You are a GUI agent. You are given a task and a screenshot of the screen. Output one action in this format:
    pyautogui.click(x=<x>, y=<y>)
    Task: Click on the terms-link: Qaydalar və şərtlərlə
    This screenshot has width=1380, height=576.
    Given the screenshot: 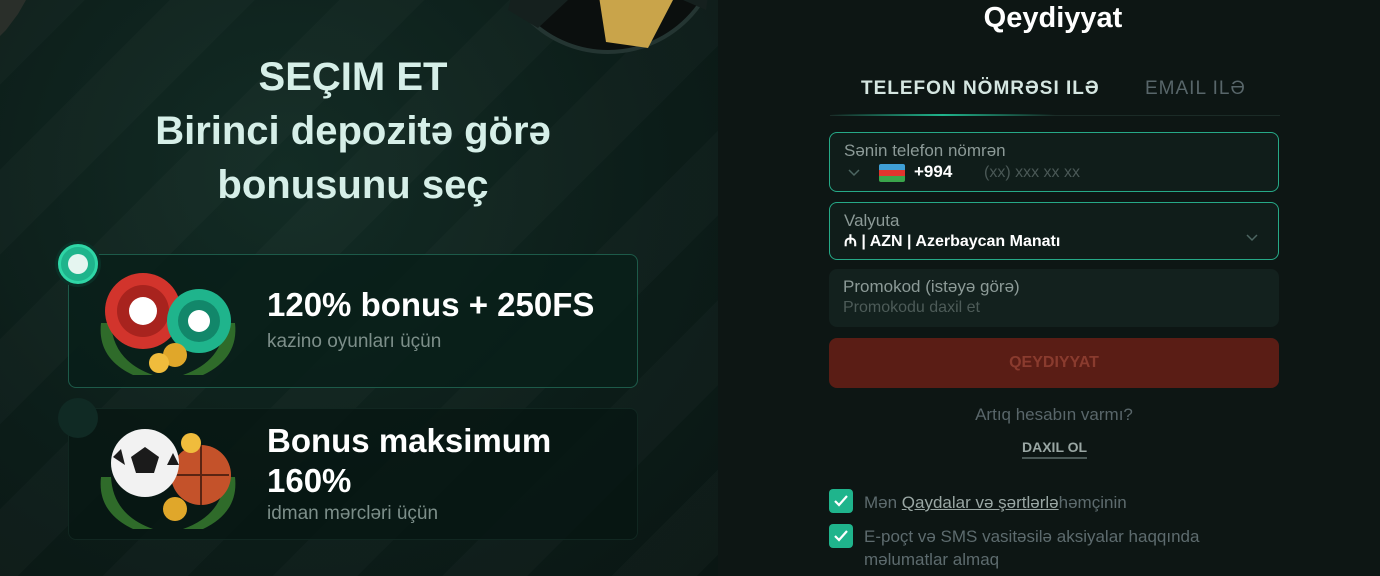 What is the action you would take?
    pyautogui.click(x=980, y=502)
    